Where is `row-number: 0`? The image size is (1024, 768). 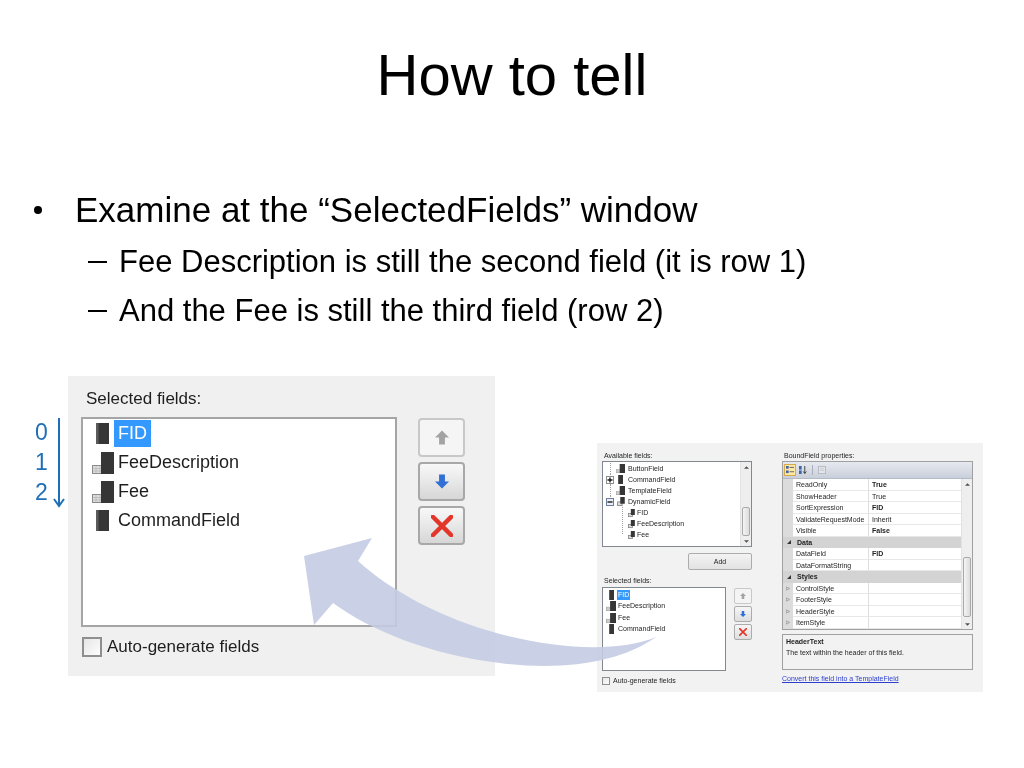 row-number: 0 is located at coordinates (42, 432).